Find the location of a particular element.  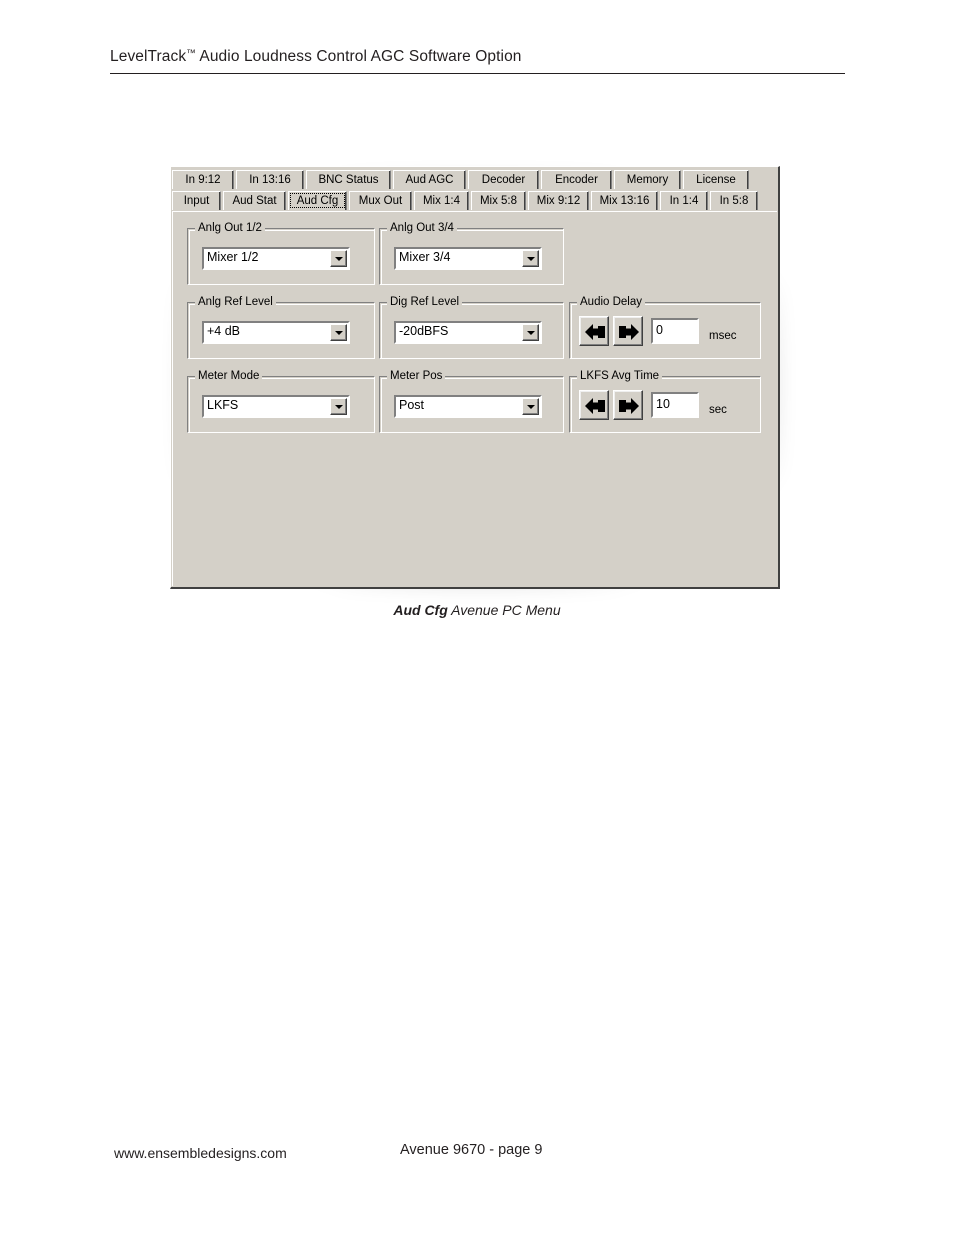

tab-mix-9-12: Mix 9:12 is located at coordinates (558, 200).